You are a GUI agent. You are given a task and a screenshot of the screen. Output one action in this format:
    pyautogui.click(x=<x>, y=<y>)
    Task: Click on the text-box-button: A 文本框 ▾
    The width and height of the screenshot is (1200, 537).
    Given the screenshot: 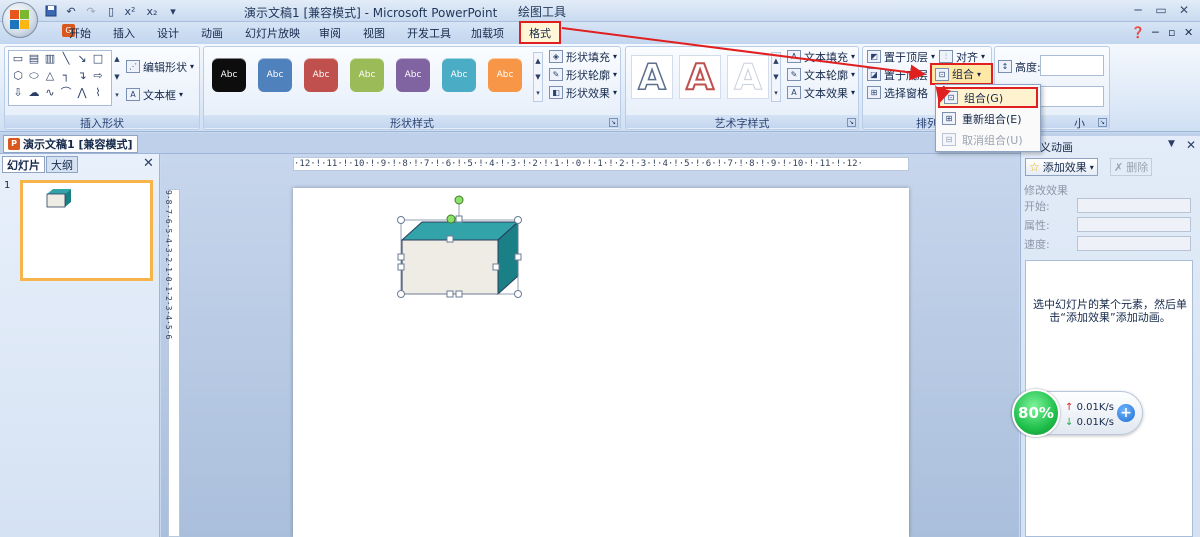 What is the action you would take?
    pyautogui.click(x=154, y=94)
    